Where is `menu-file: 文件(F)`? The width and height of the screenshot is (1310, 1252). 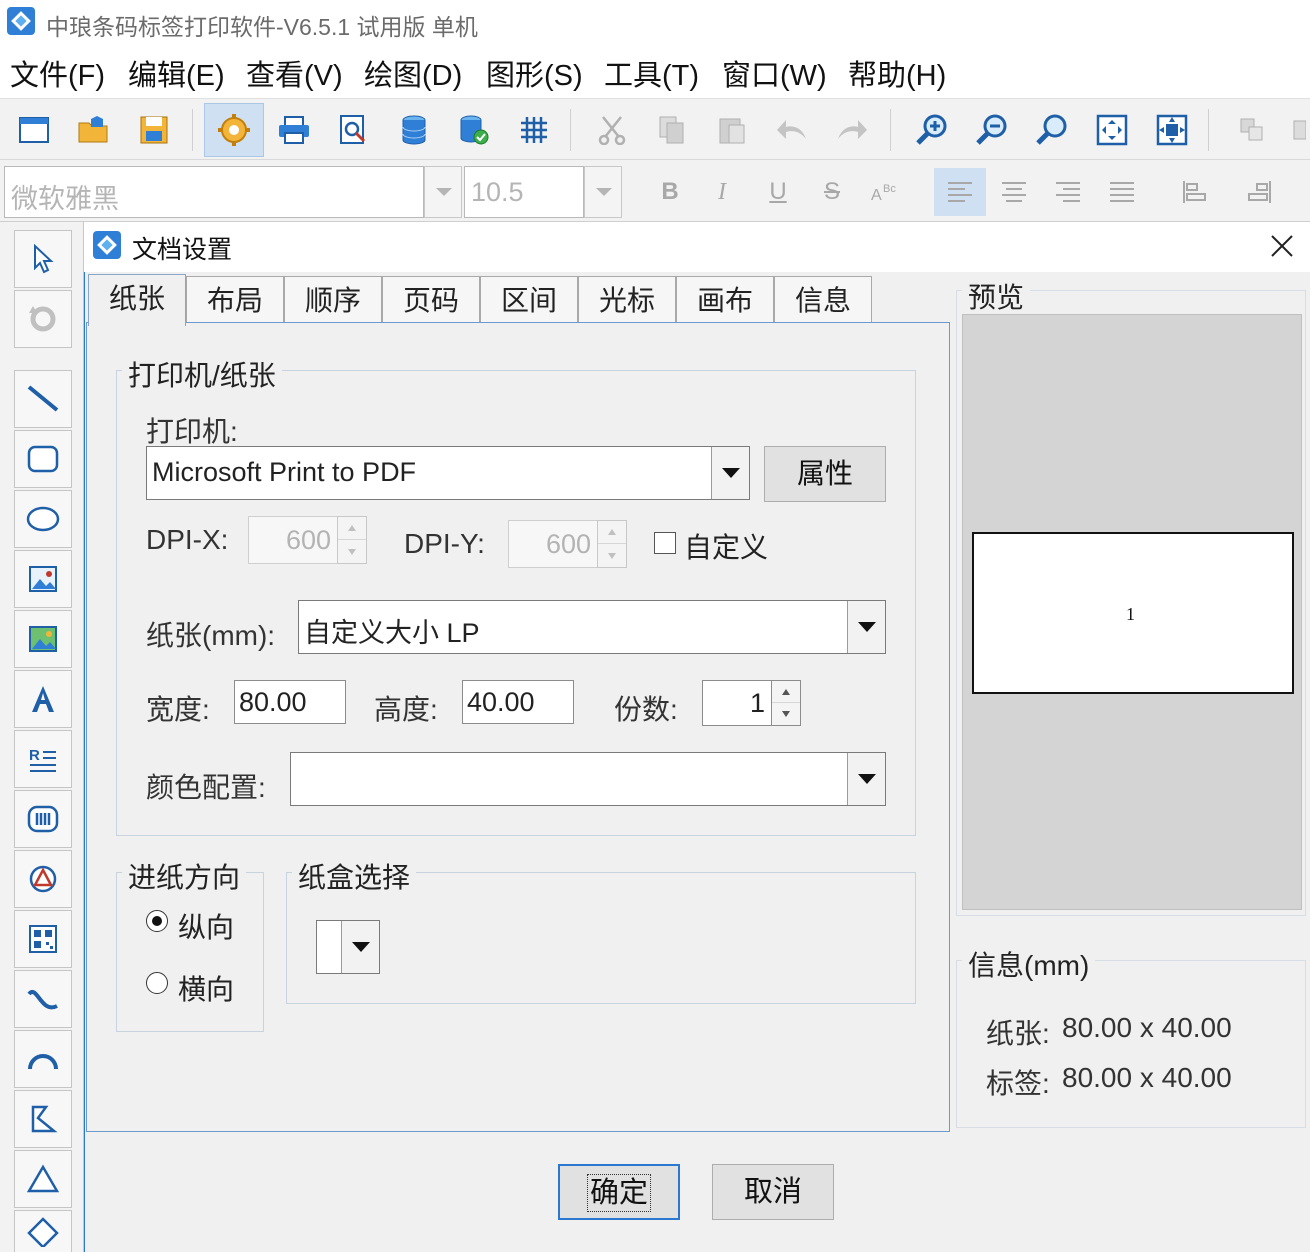
menu-file: 文件(F) is located at coordinates (57, 73).